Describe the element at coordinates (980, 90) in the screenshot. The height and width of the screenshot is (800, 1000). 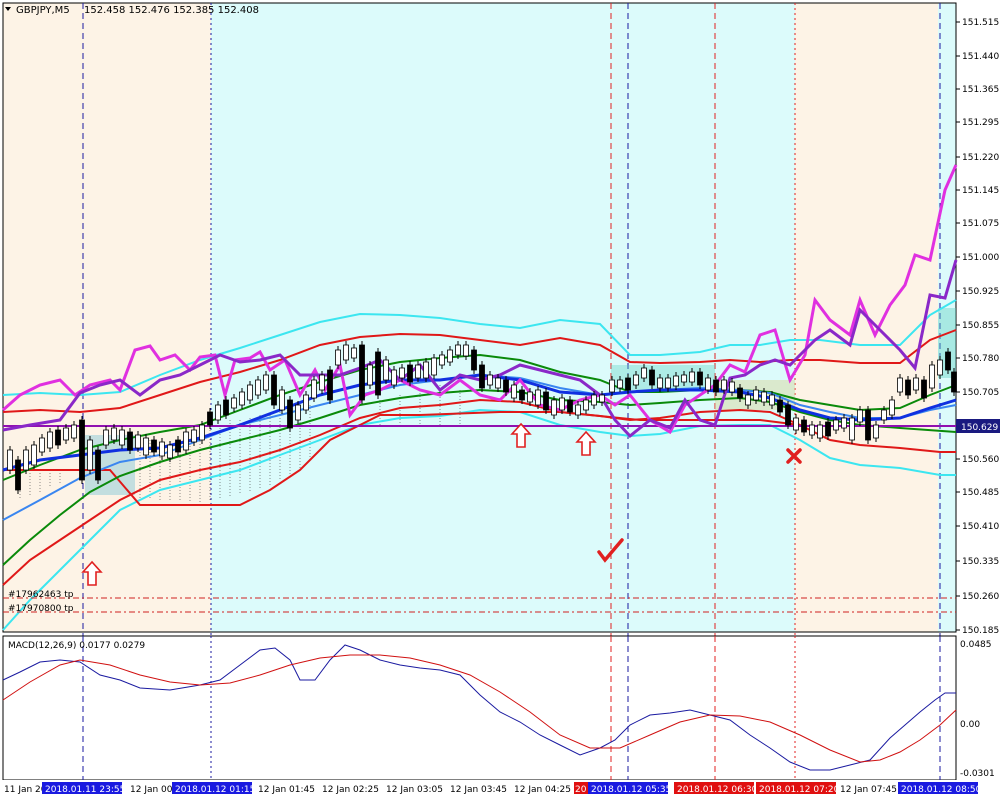
I see `price-tick-label: 151.365` at that location.